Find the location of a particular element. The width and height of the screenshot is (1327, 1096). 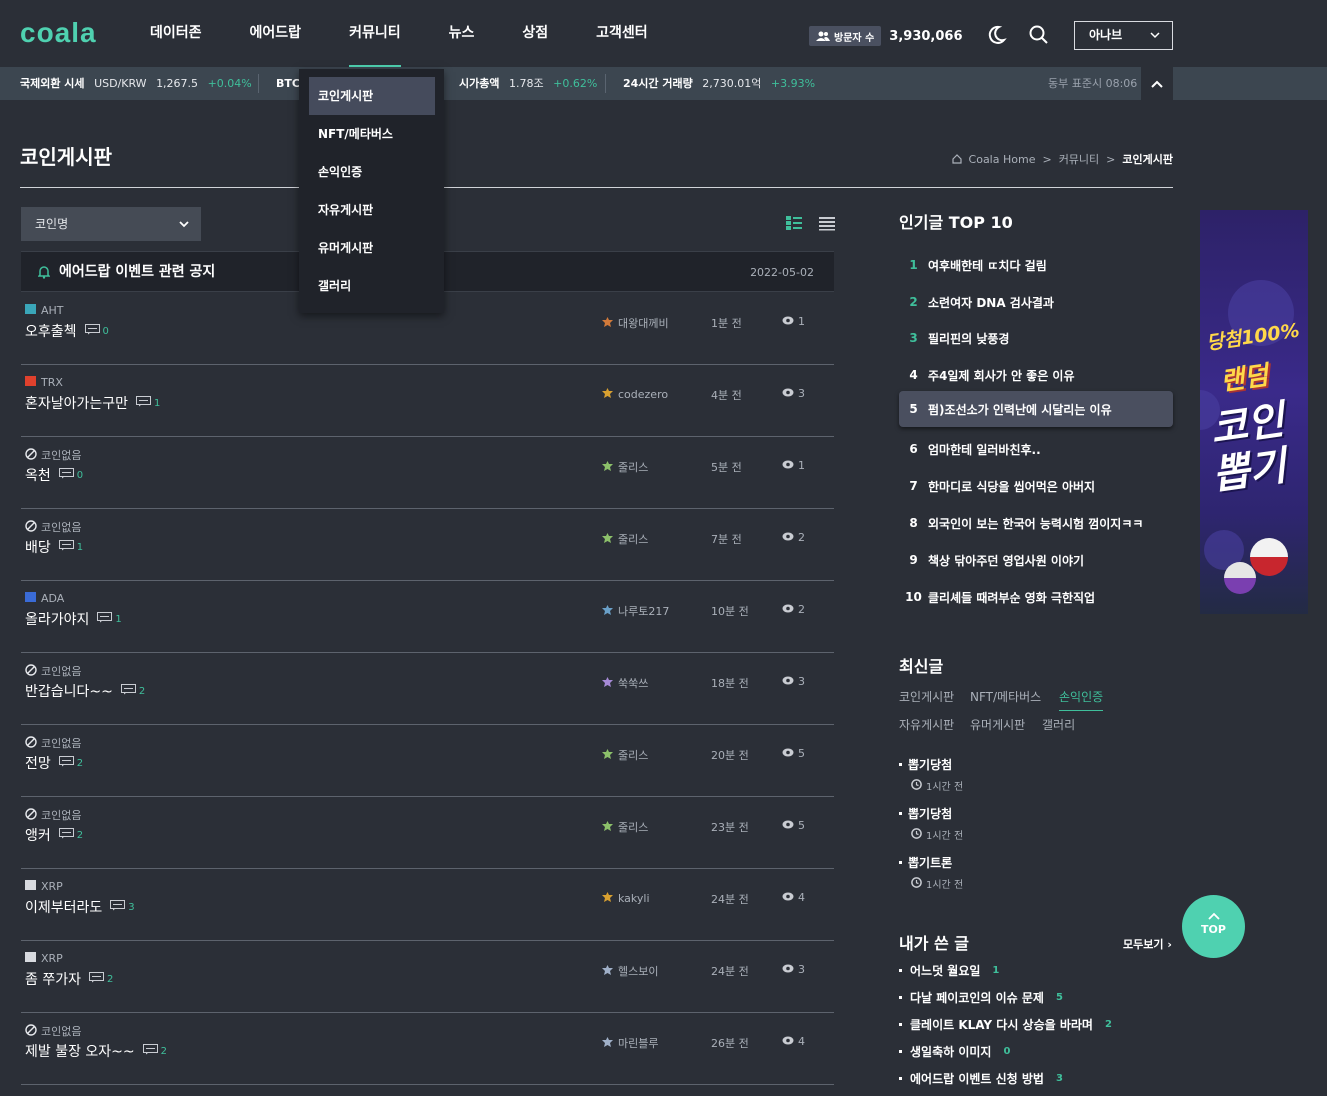

latest-item: 뽑기트론 1시간 전 is located at coordinates (931, 872).